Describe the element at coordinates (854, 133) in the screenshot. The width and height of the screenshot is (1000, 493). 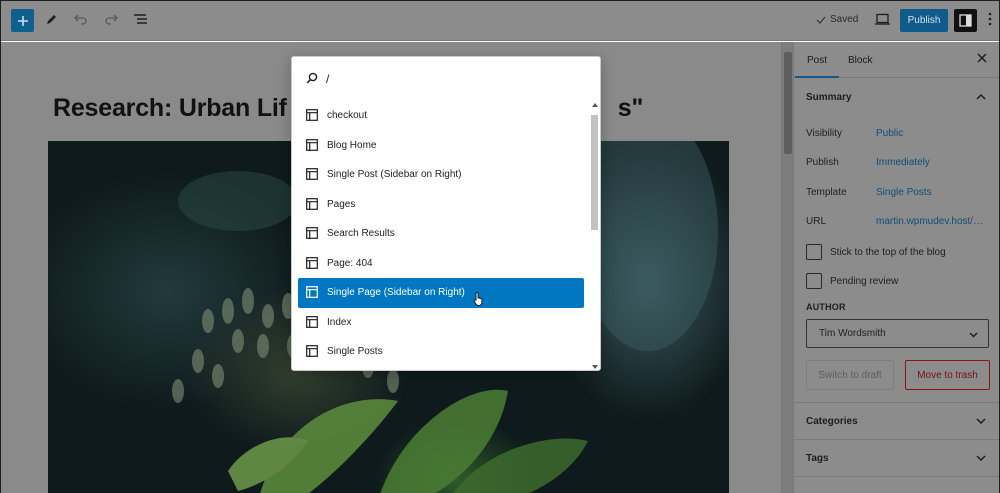
I see `visibility-row: Visibility Public` at that location.